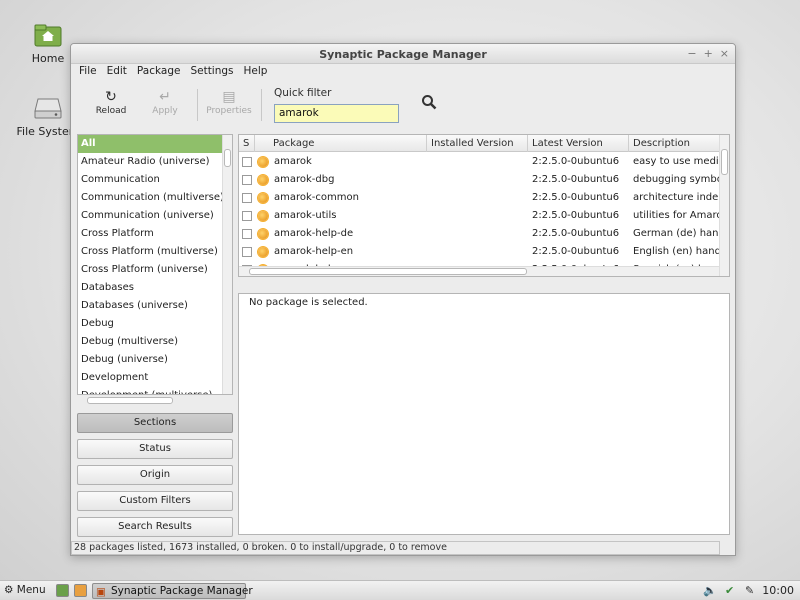 The width and height of the screenshot is (800, 600). Describe the element at coordinates (308, 302) in the screenshot. I see `no-selection-message: No package is selected.` at that location.